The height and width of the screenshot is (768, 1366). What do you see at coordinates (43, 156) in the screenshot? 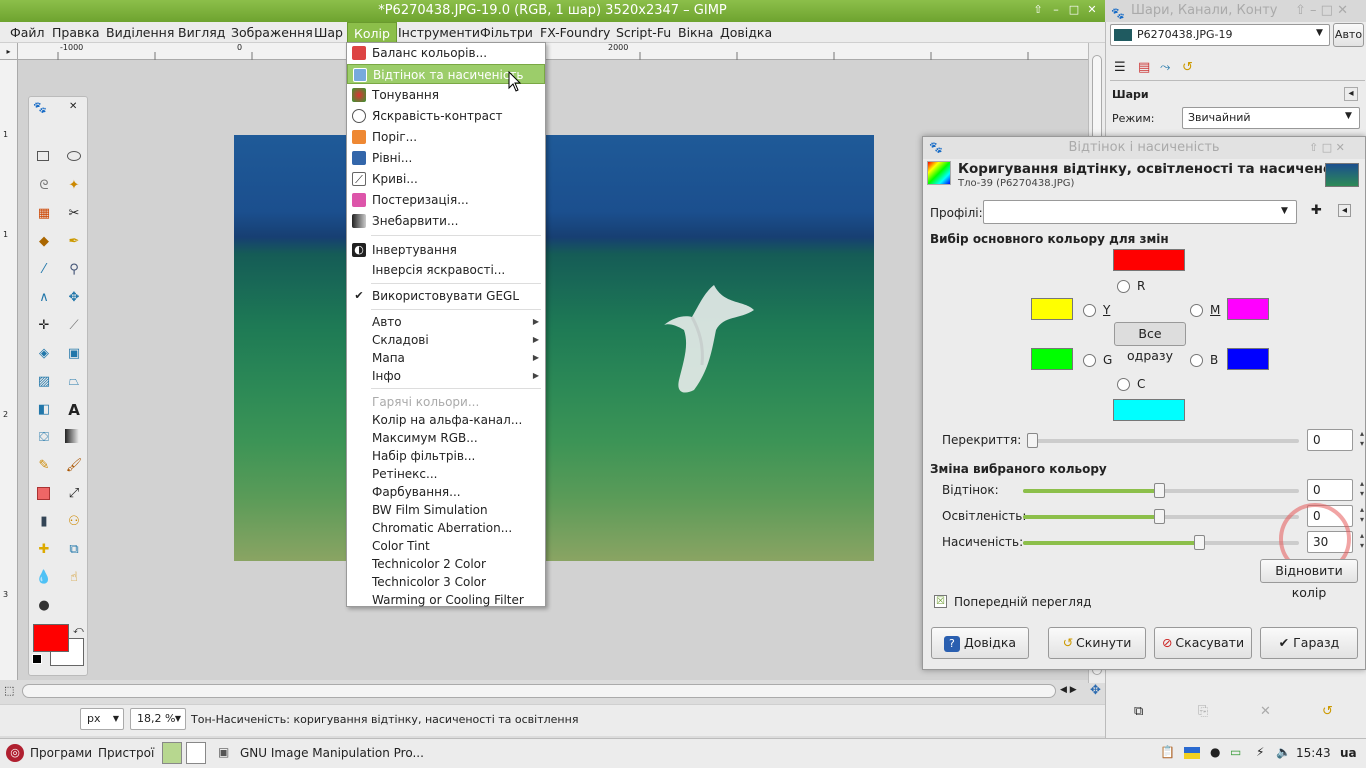
I see `rect-select-icon` at bounding box center [43, 156].